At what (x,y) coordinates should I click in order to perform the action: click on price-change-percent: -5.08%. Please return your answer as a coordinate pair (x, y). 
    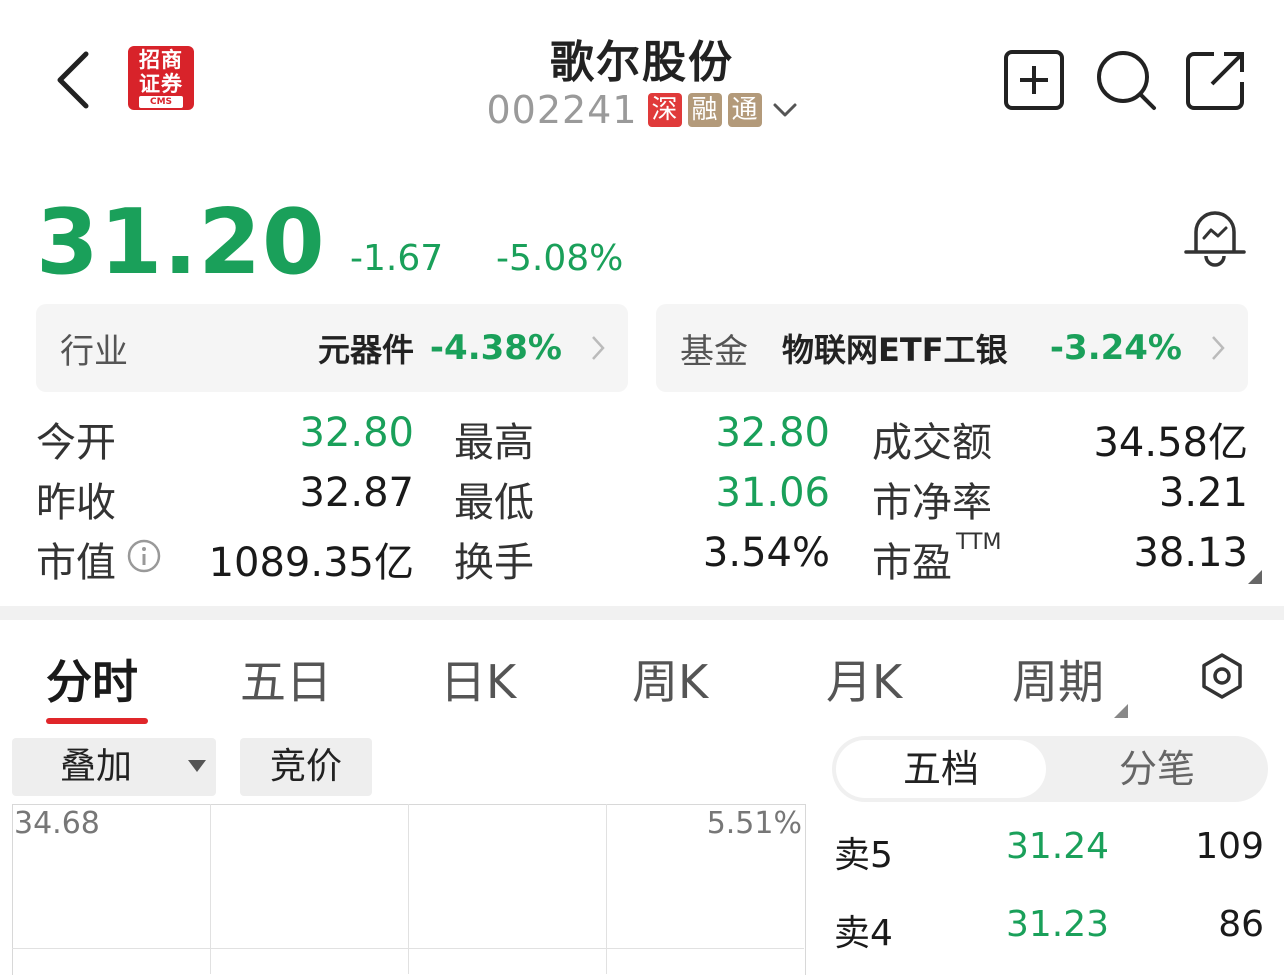
    Looking at the image, I should click on (560, 258).